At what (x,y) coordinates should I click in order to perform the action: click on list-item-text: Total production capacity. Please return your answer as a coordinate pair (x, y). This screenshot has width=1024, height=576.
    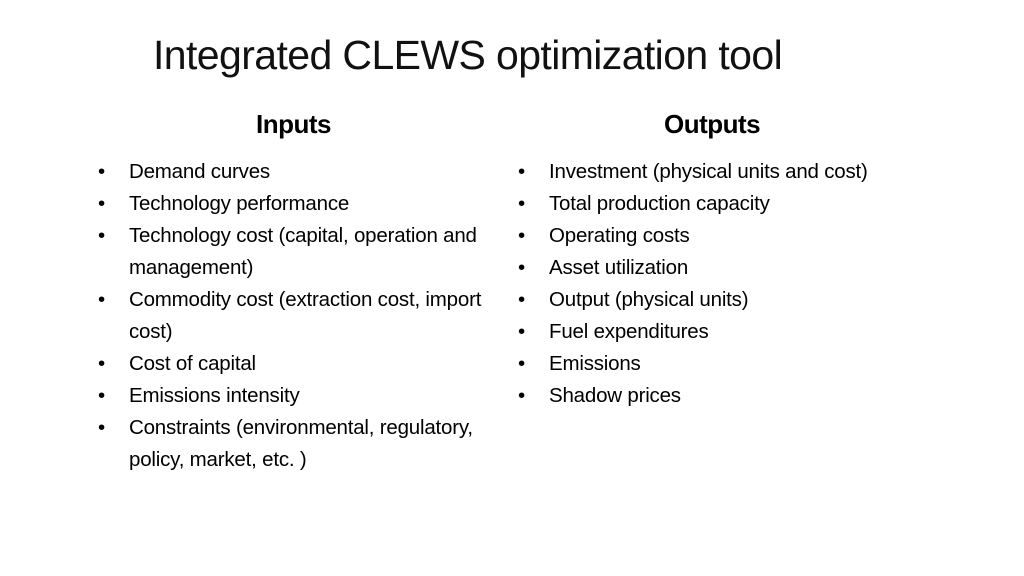
    Looking at the image, I should click on (659, 203).